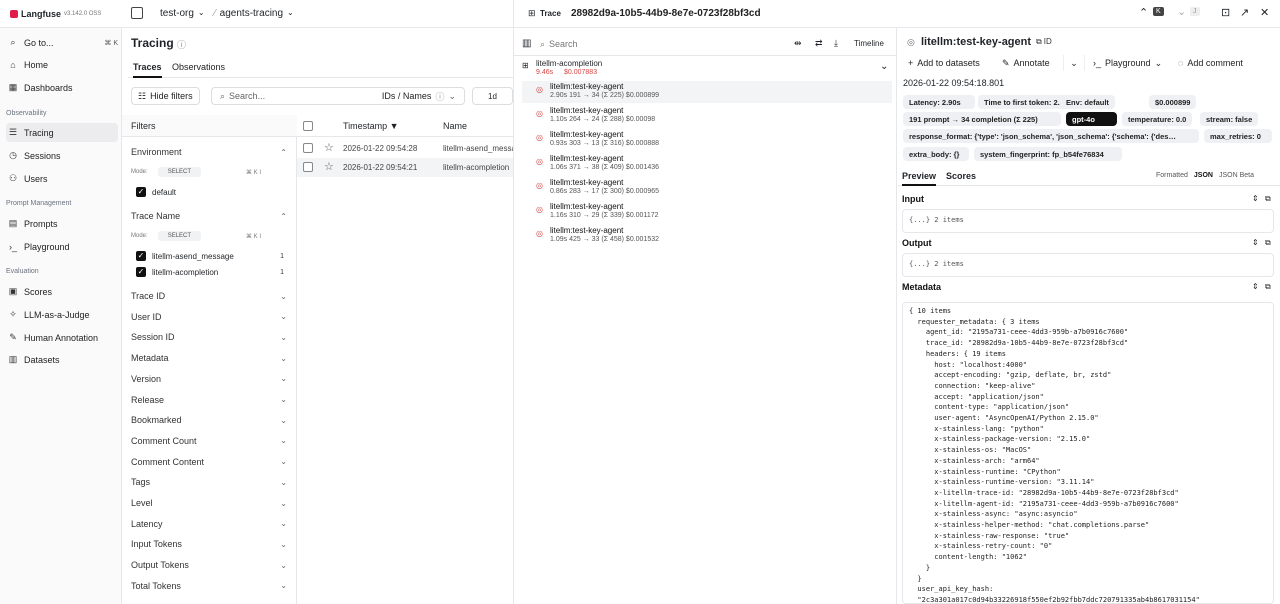  What do you see at coordinates (944, 63) in the screenshot?
I see `add-to-datasets-button: + Add to datasets` at bounding box center [944, 63].